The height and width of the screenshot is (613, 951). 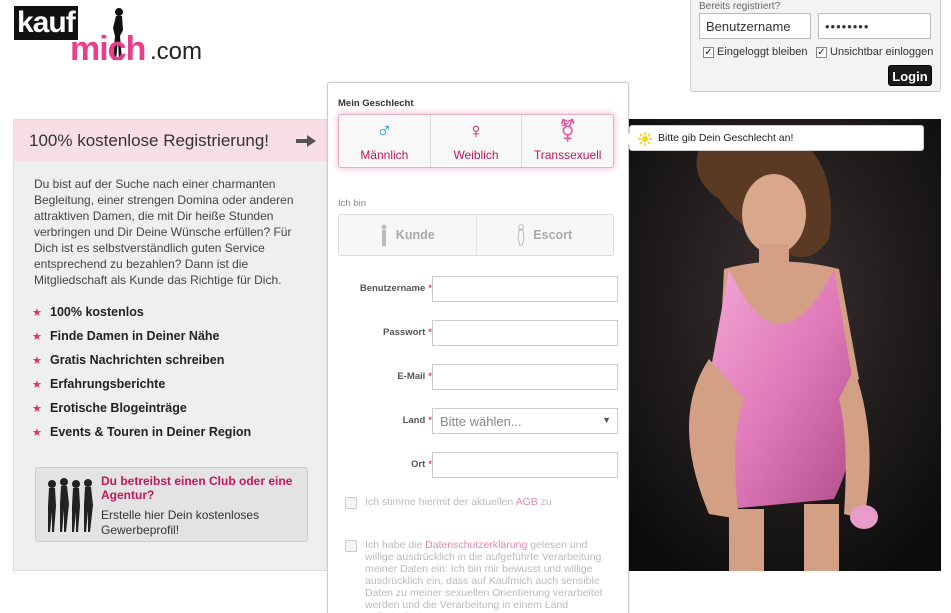 I want to click on role-option-label: Kunde, so click(x=415, y=235).